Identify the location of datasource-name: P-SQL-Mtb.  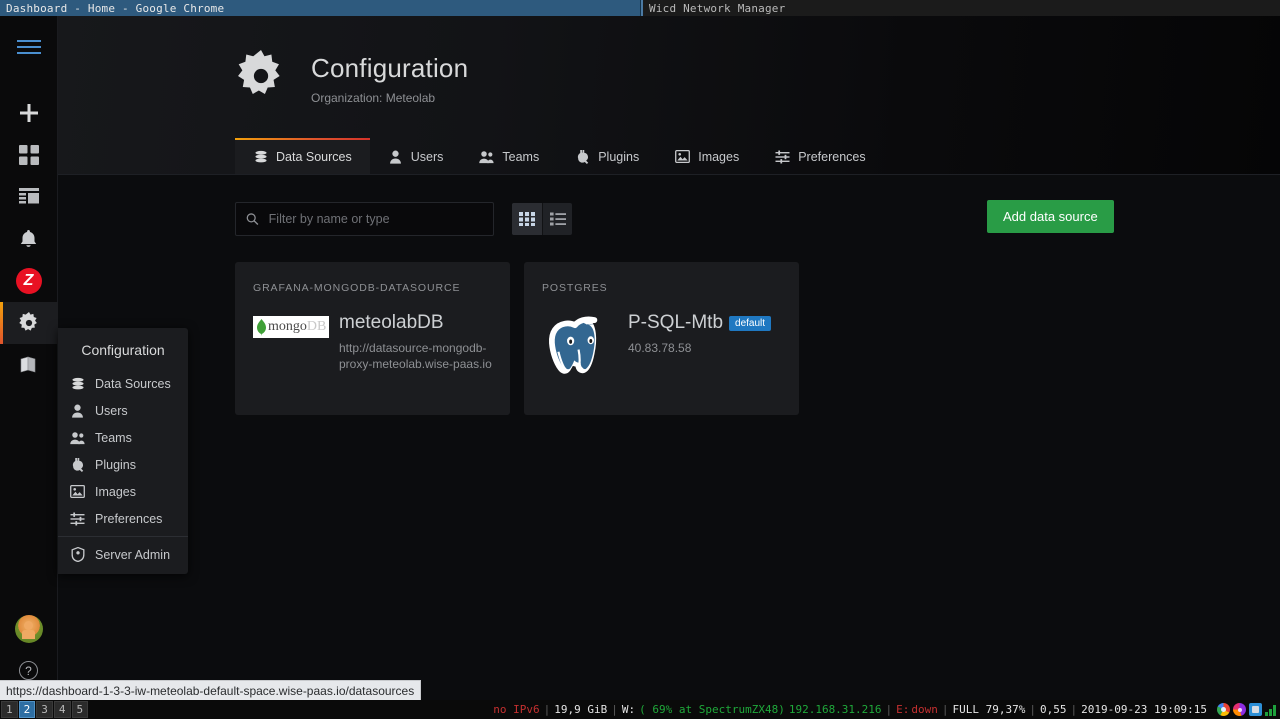
(676, 322).